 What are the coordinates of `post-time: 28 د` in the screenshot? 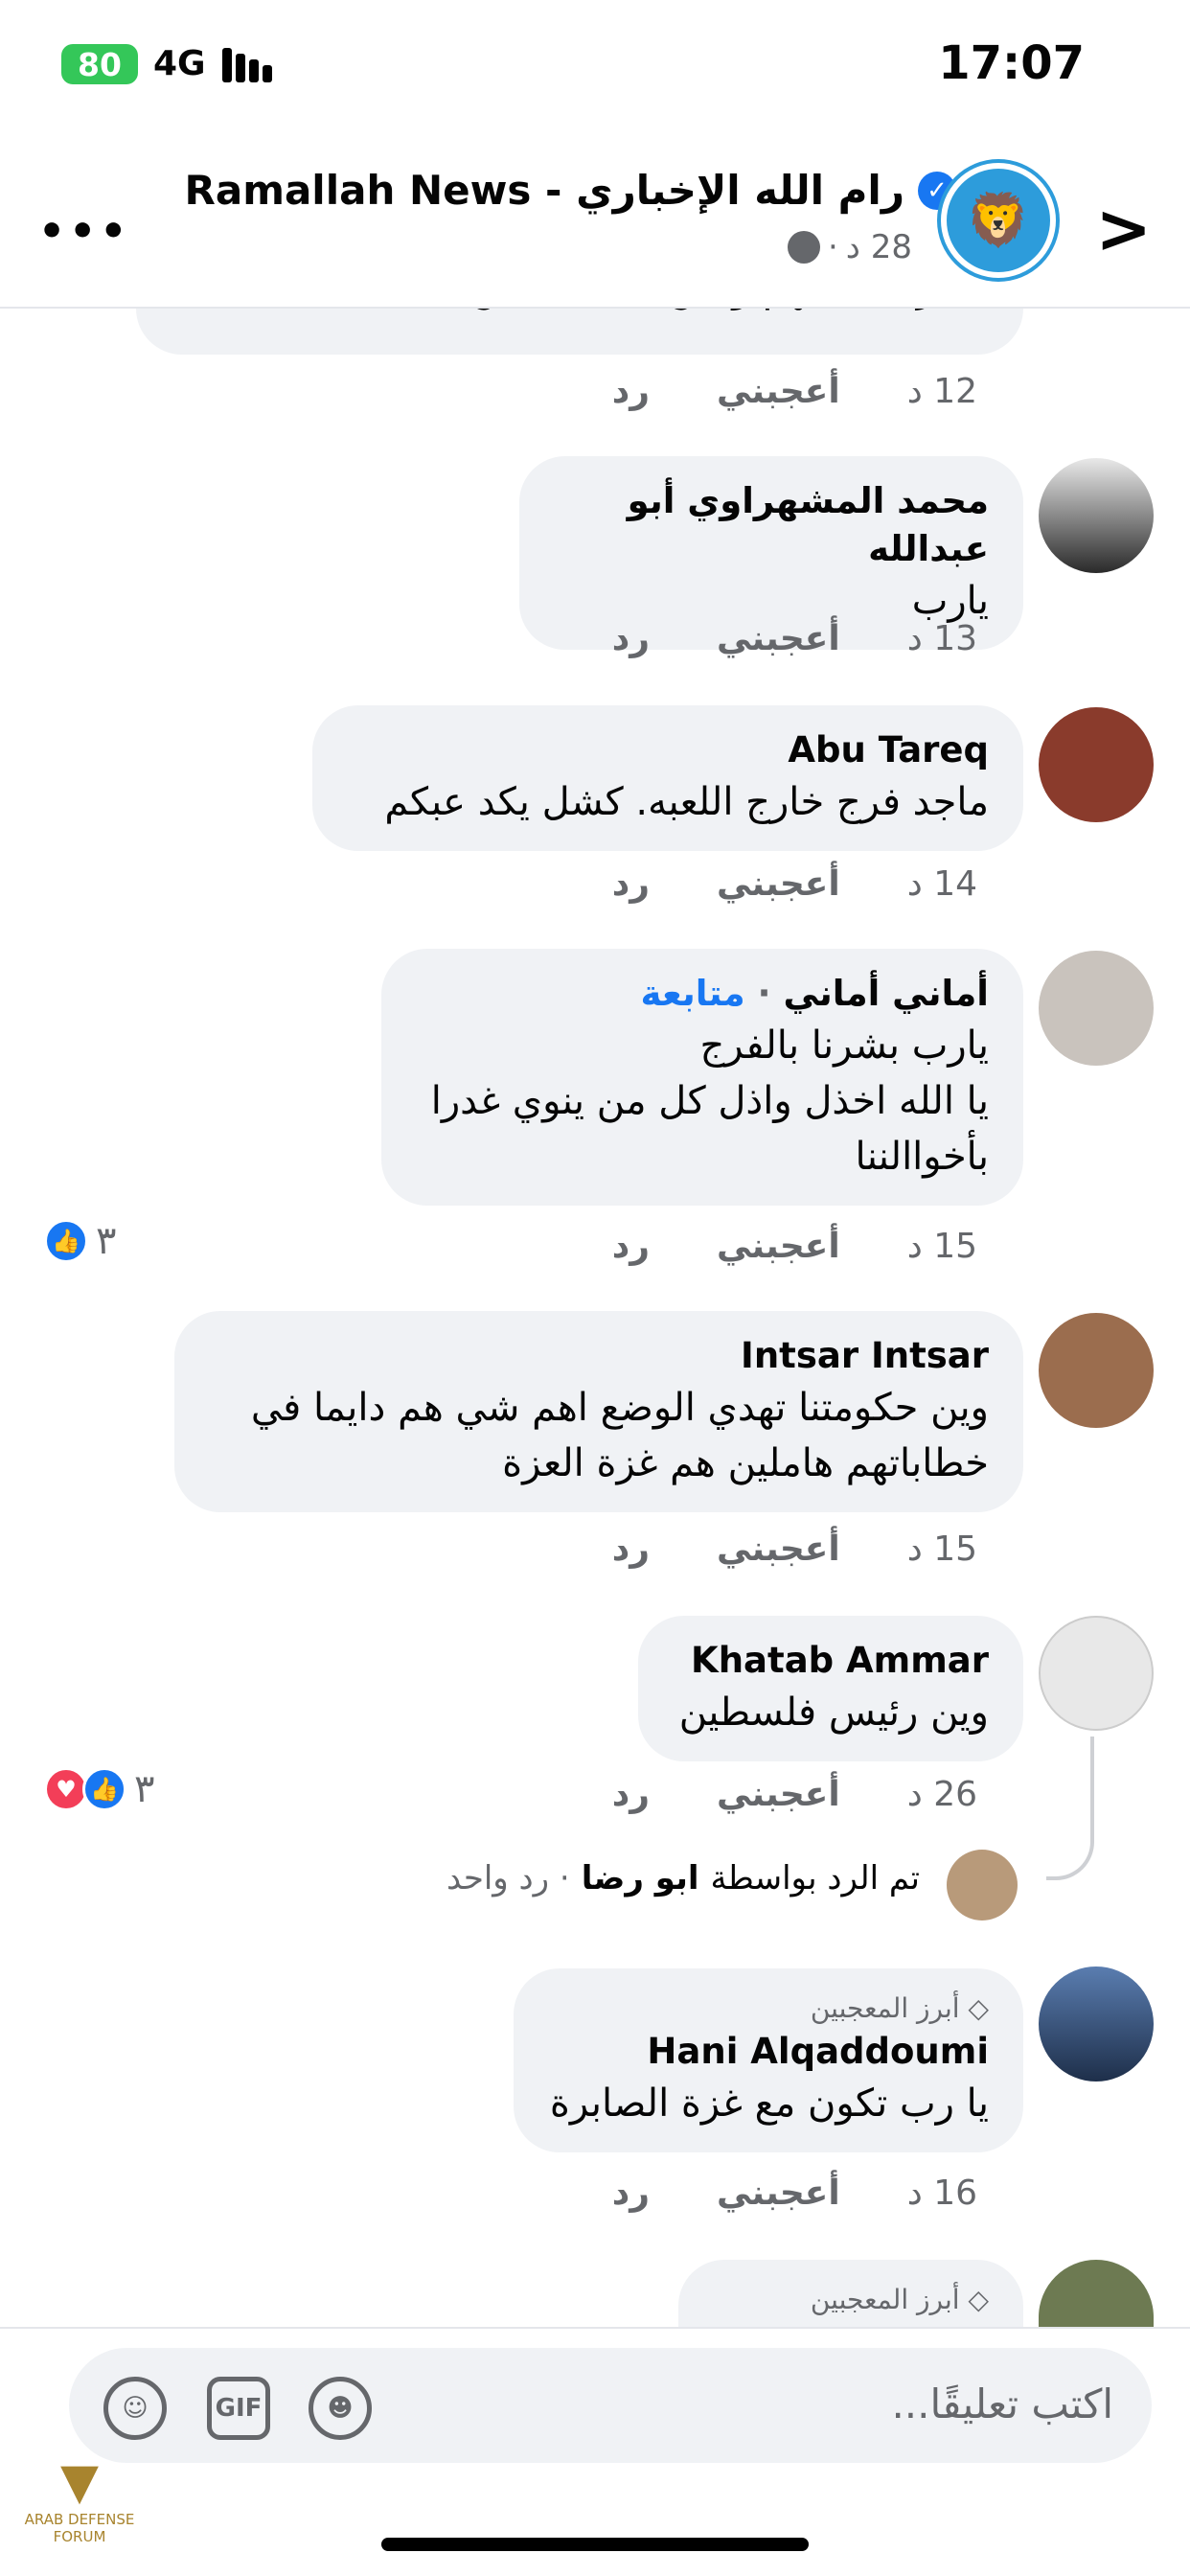 It's located at (879, 247).